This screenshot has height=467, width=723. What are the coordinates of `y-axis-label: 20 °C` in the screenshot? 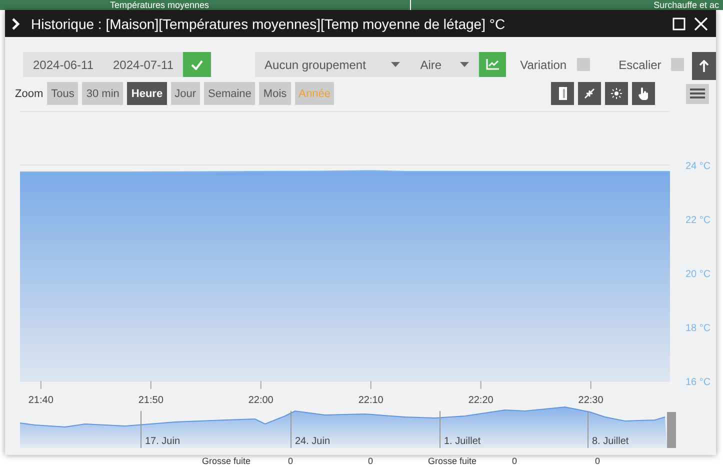 It's located at (698, 274).